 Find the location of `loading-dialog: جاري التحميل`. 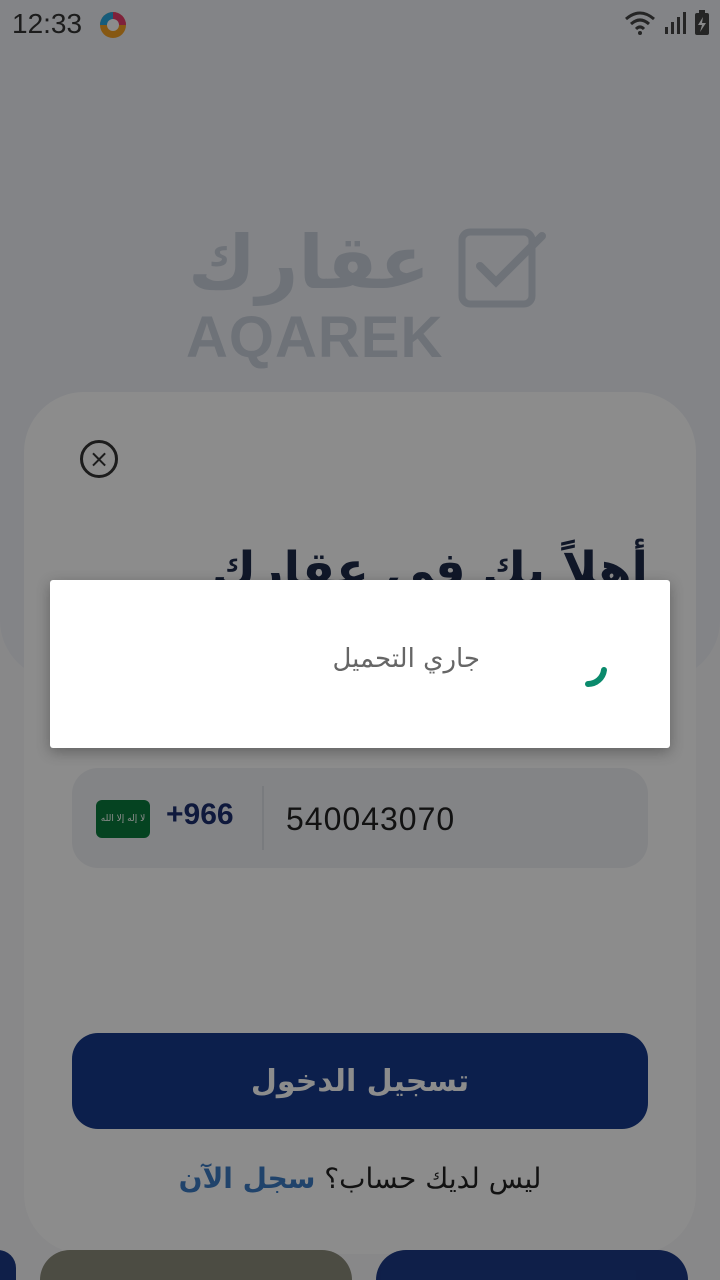

loading-dialog: جاري التحميل is located at coordinates (360, 664).